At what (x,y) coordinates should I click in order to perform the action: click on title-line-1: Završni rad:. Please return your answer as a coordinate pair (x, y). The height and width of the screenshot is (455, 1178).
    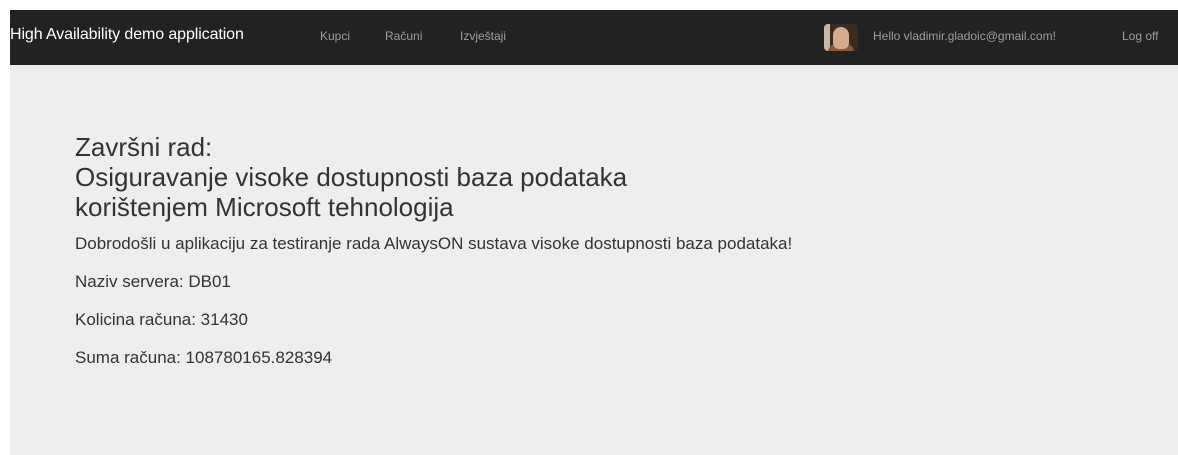
    Looking at the image, I should click on (144, 147).